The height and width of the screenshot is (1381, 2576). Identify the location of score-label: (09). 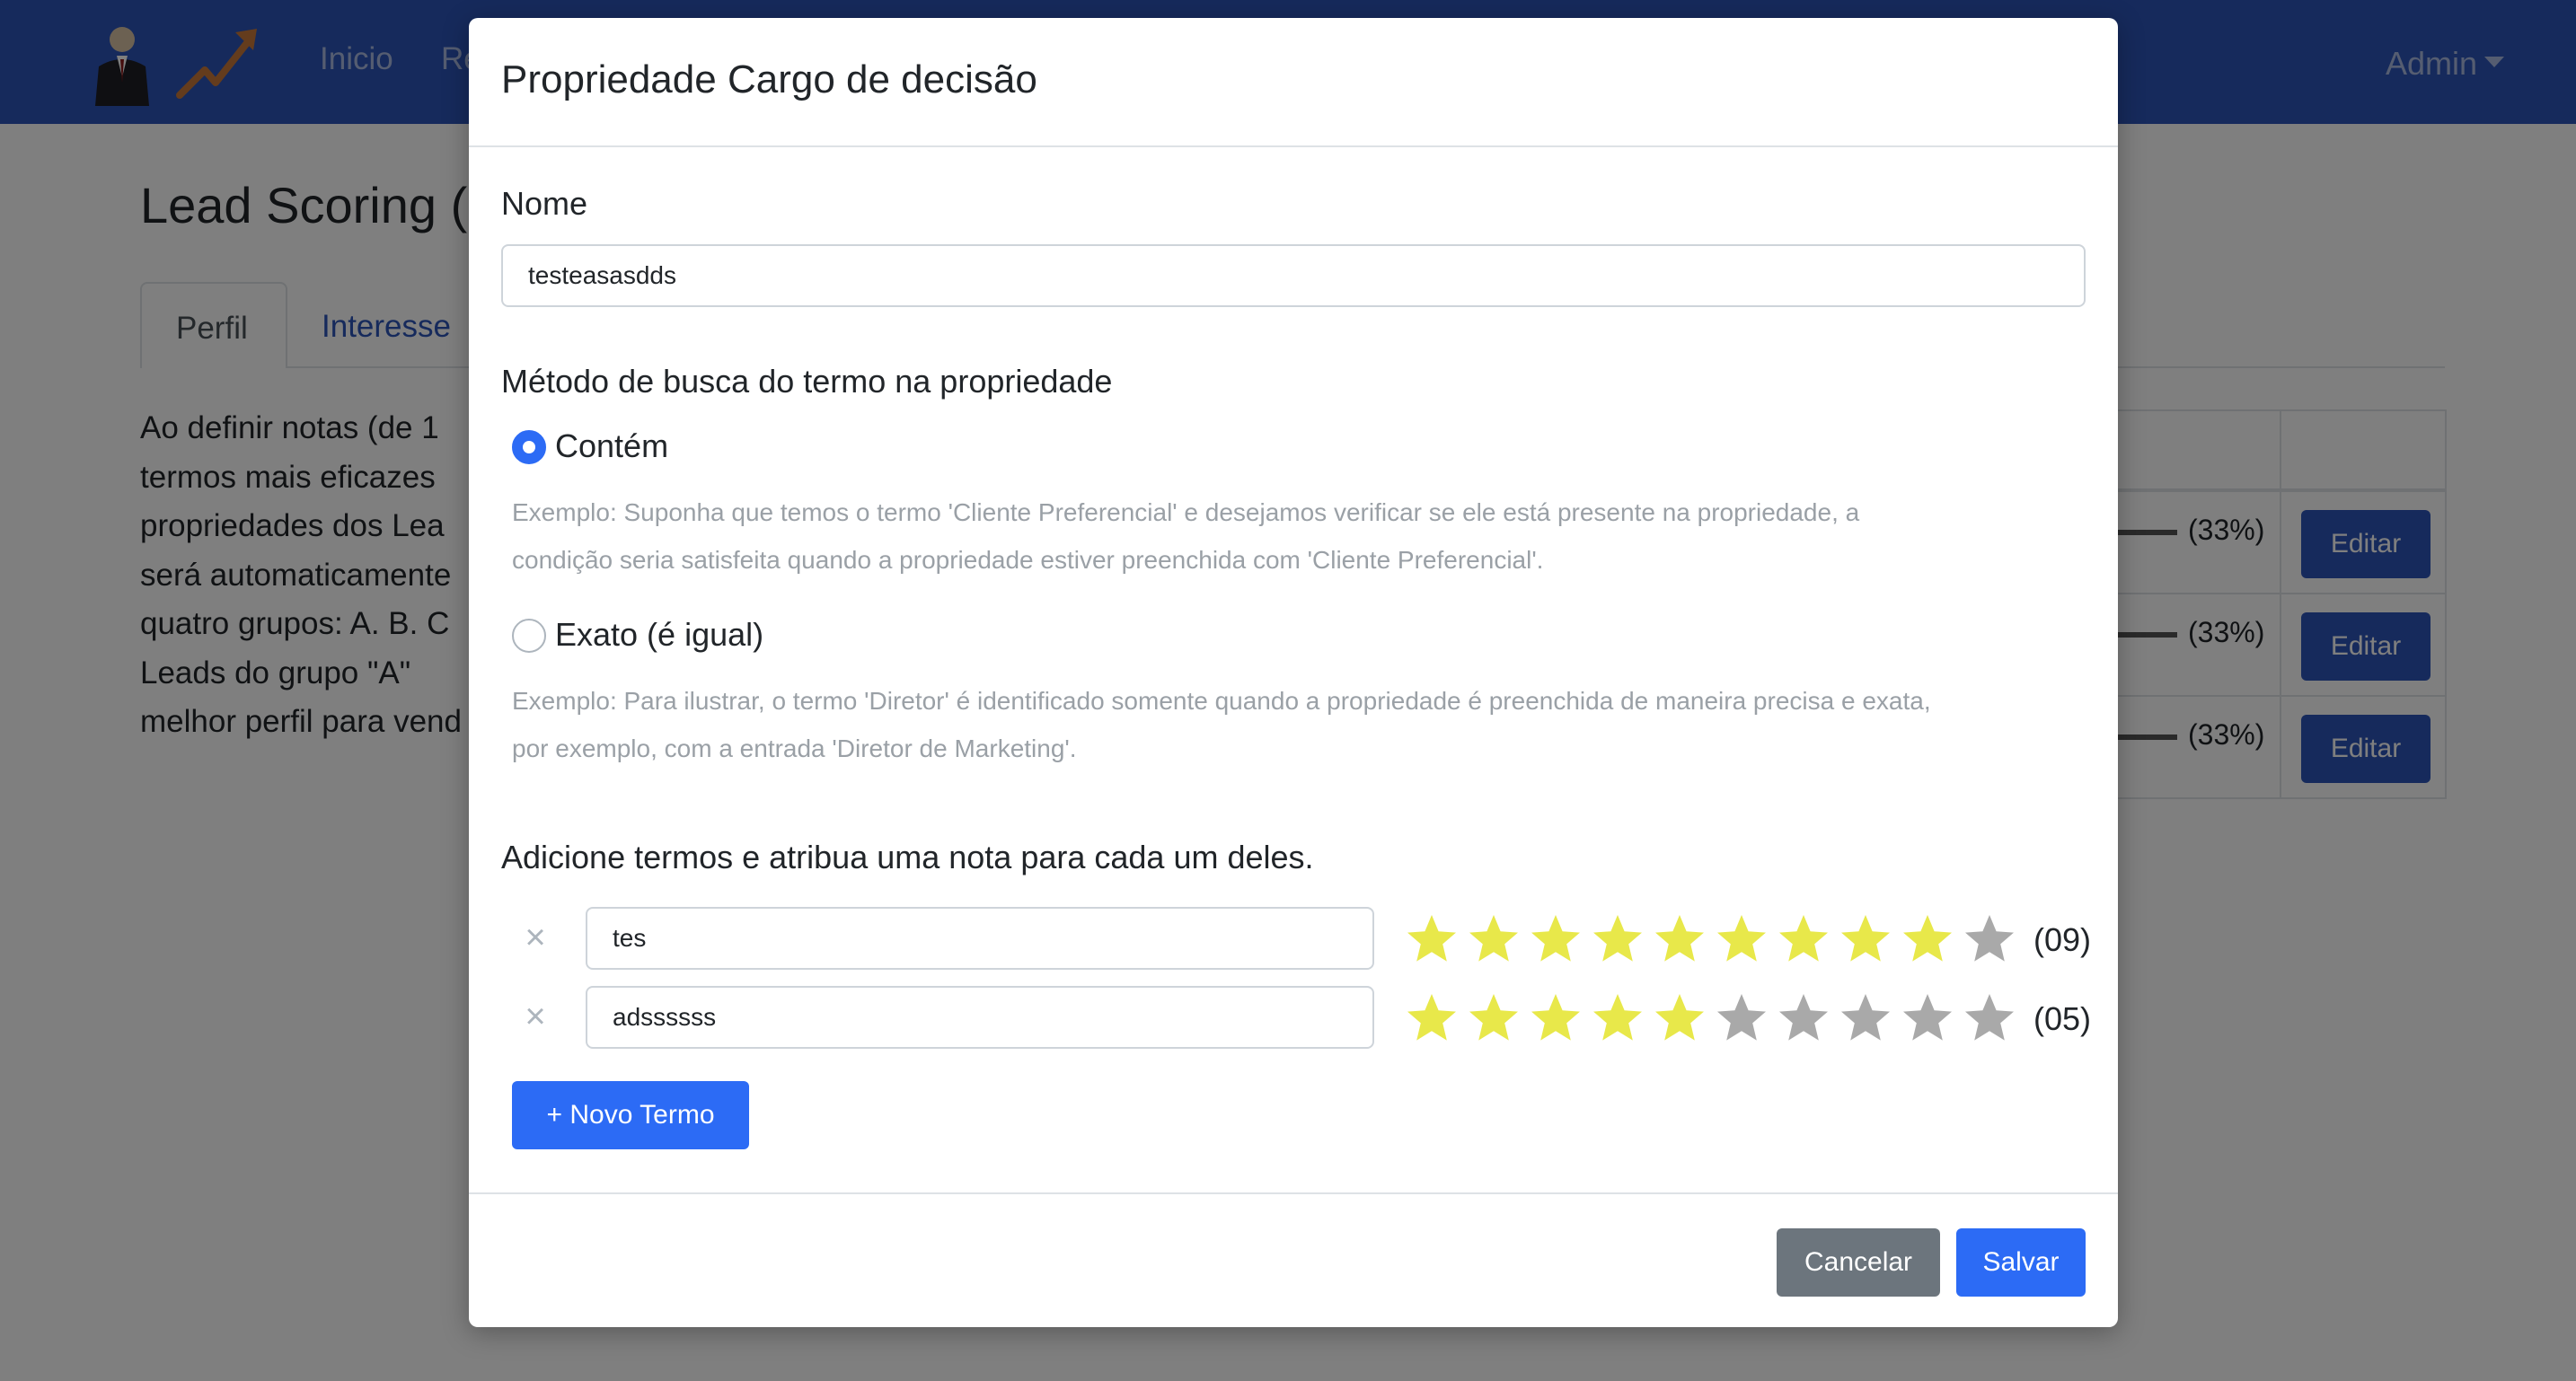
(2062, 939).